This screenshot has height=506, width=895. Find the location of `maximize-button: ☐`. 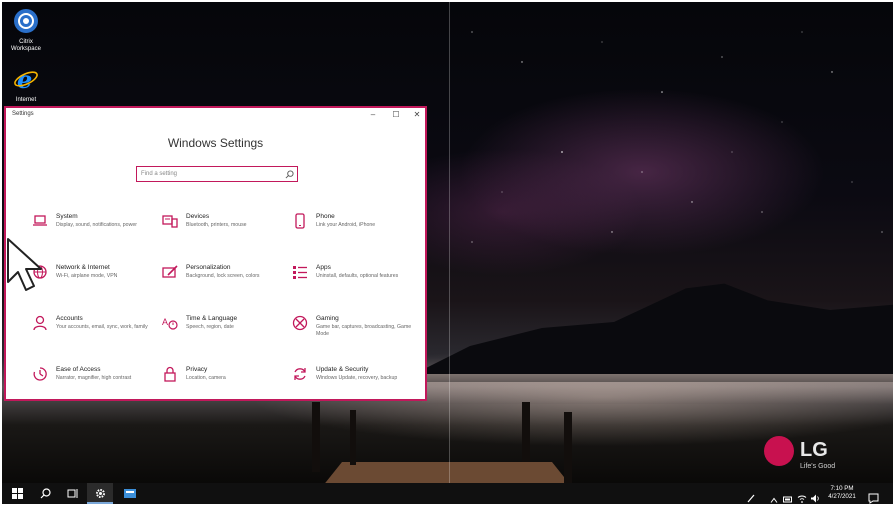

maximize-button: ☐ is located at coordinates (396, 115).